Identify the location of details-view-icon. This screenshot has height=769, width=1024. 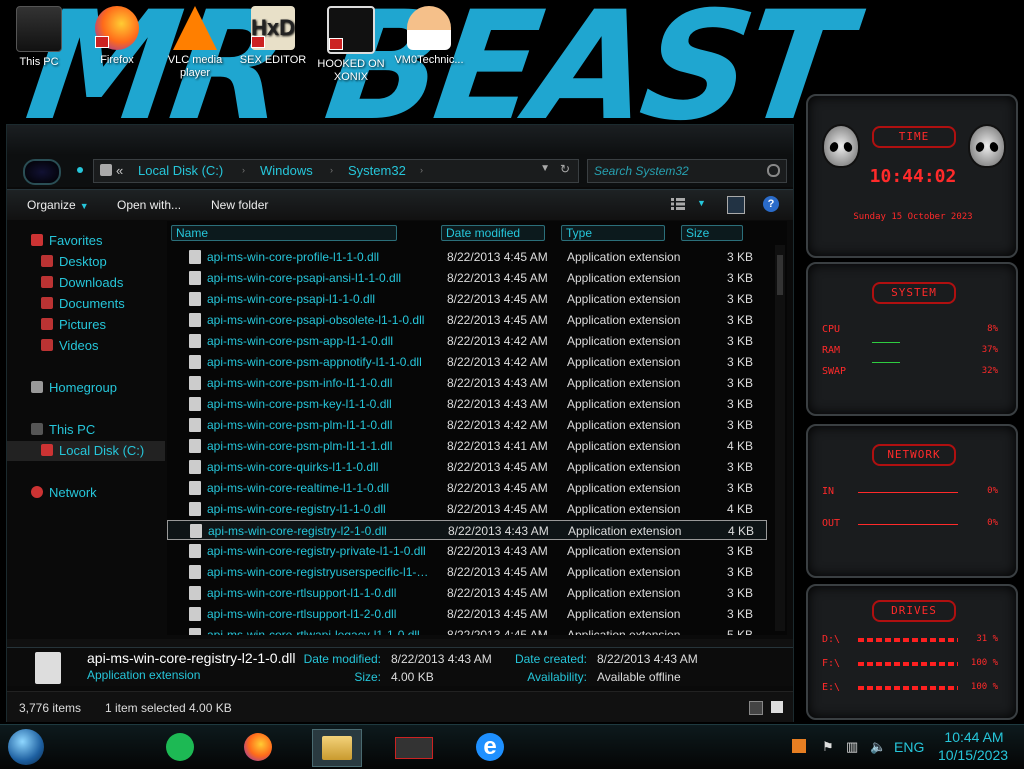
(756, 708).